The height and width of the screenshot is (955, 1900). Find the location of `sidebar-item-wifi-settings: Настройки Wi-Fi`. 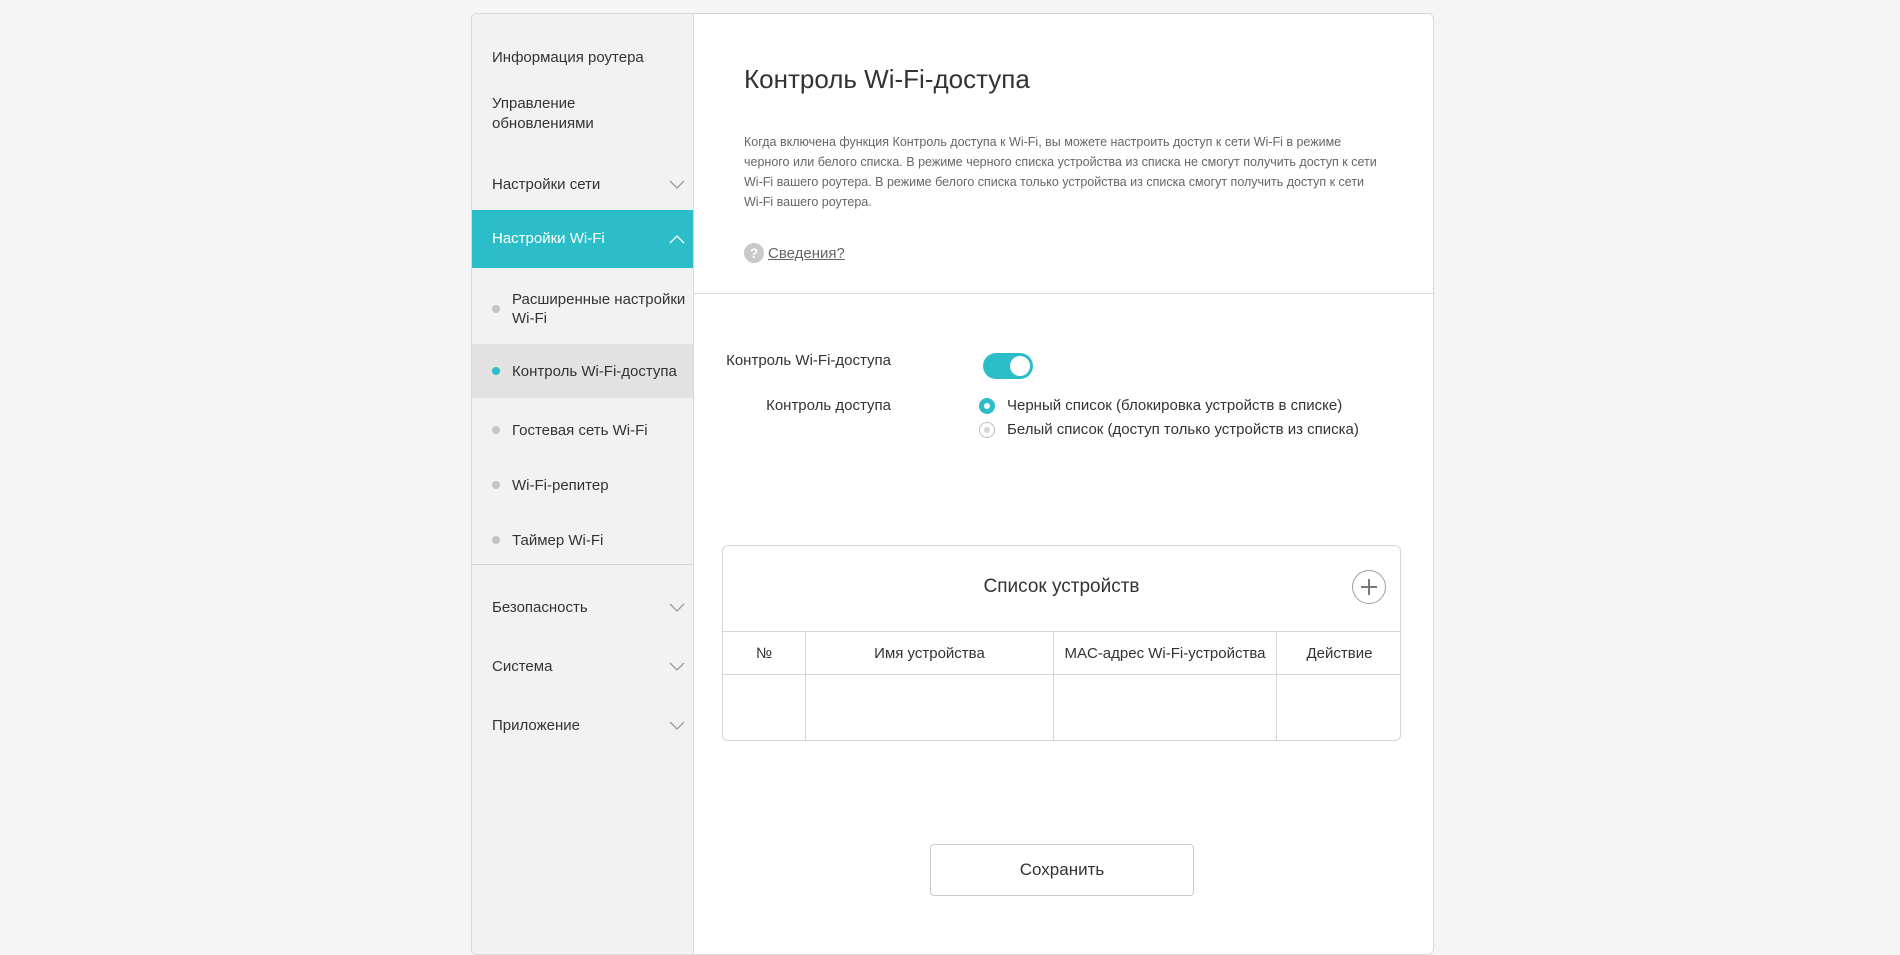

sidebar-item-wifi-settings: Настройки Wi-Fi is located at coordinates (582, 239).